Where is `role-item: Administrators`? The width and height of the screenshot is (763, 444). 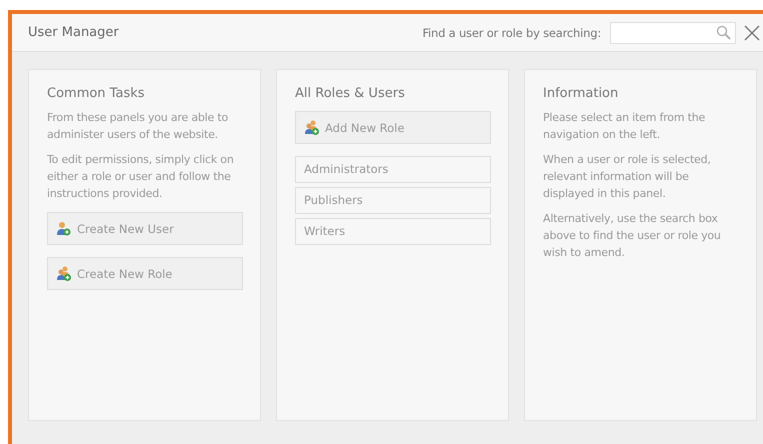 role-item: Administrators is located at coordinates (393, 169).